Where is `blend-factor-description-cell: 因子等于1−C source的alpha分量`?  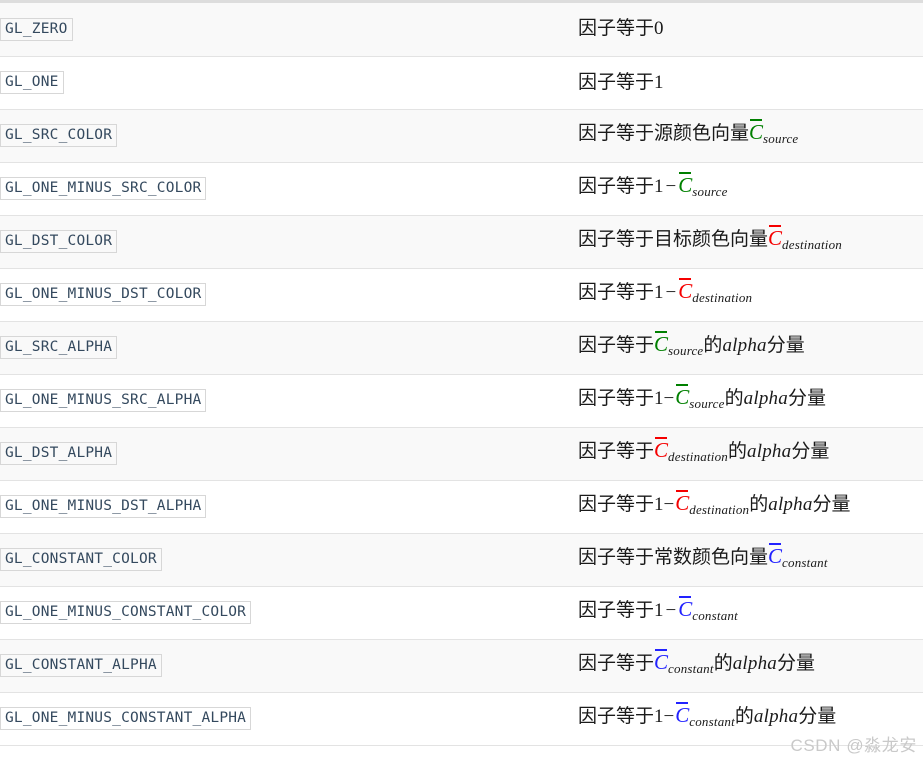 blend-factor-description-cell: 因子等于1−C source的alpha分量 is located at coordinates (750, 401).